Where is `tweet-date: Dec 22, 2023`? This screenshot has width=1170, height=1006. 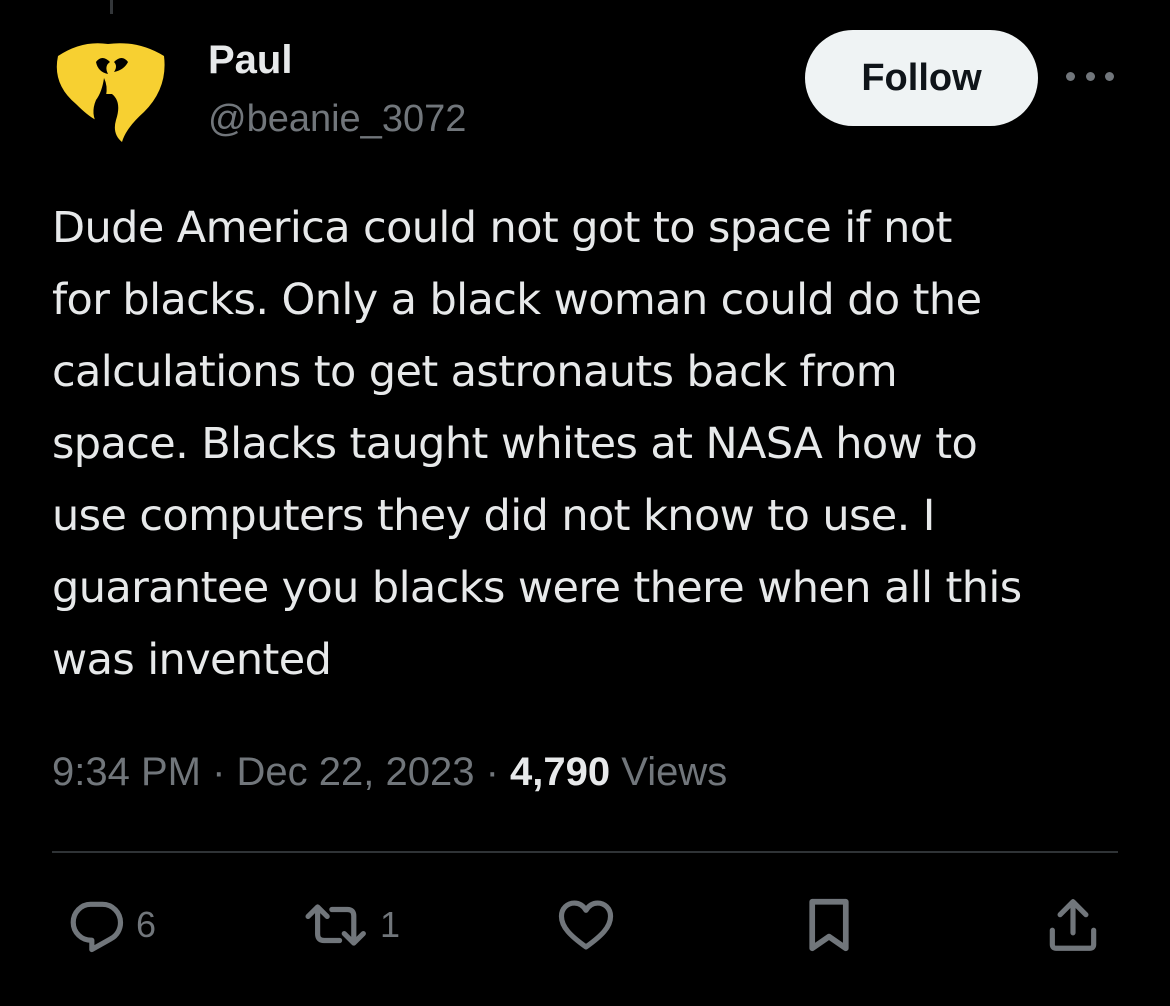 tweet-date: Dec 22, 2023 is located at coordinates (356, 772).